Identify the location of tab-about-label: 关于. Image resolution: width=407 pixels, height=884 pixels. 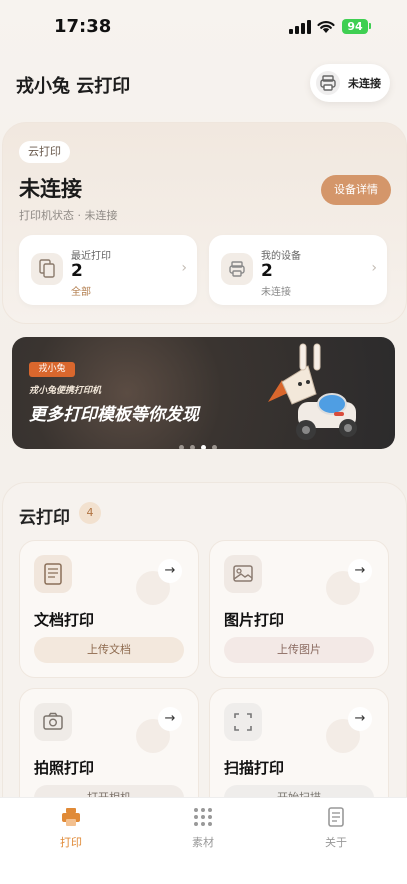
(336, 842).